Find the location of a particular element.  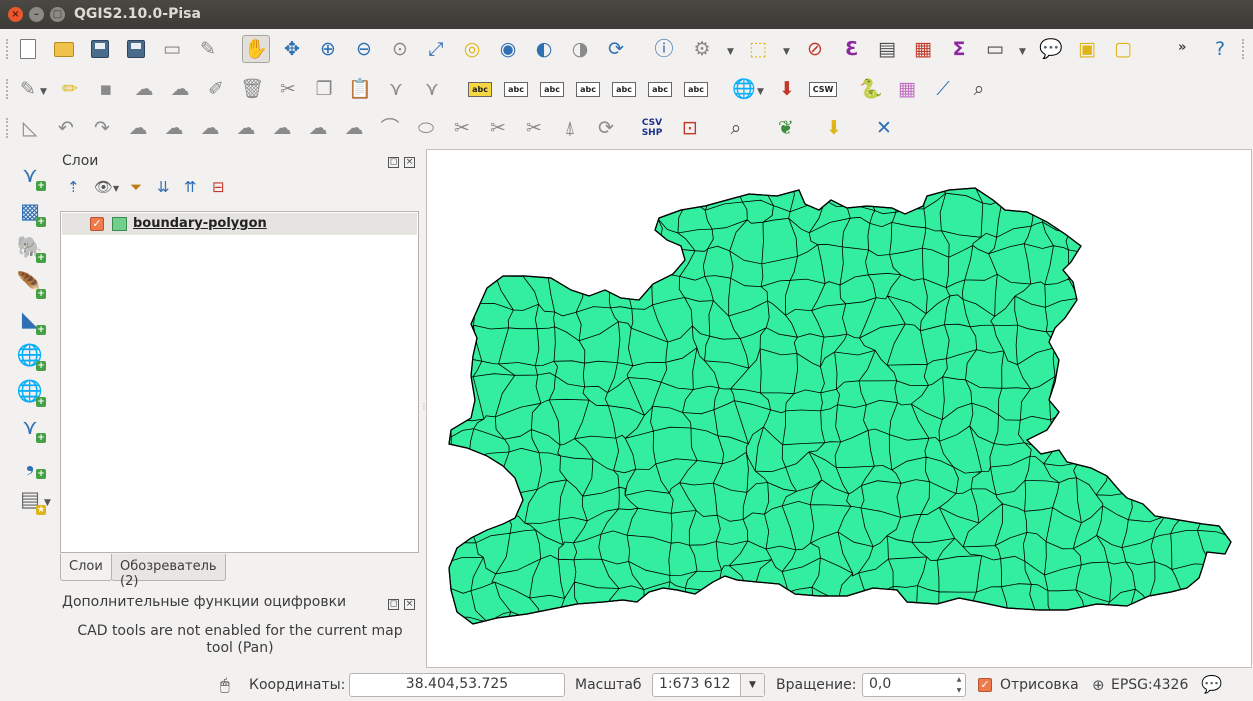

annotation-button: 💬 is located at coordinates (1051, 49).